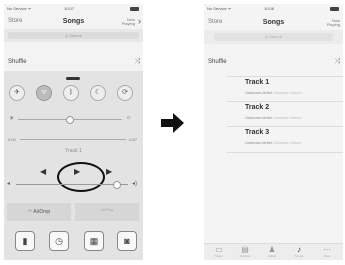 Image resolution: width=345 pixels, height=265 pixels. What do you see at coordinates (257, 107) in the screenshot?
I see `track-title: Track 2` at bounding box center [257, 107].